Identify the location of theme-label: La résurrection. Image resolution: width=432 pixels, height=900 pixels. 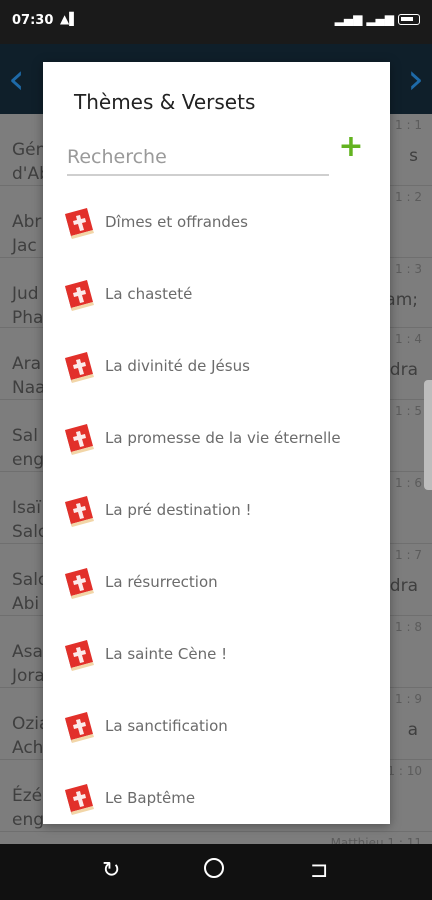
(161, 582).